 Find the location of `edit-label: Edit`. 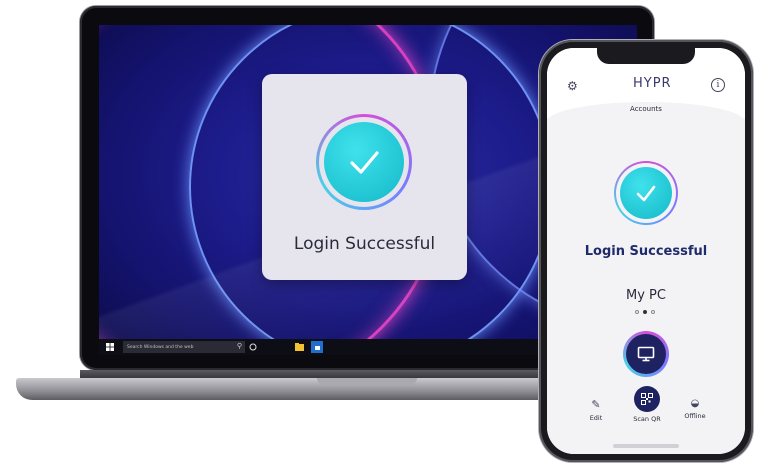

edit-label: Edit is located at coordinates (596, 418).